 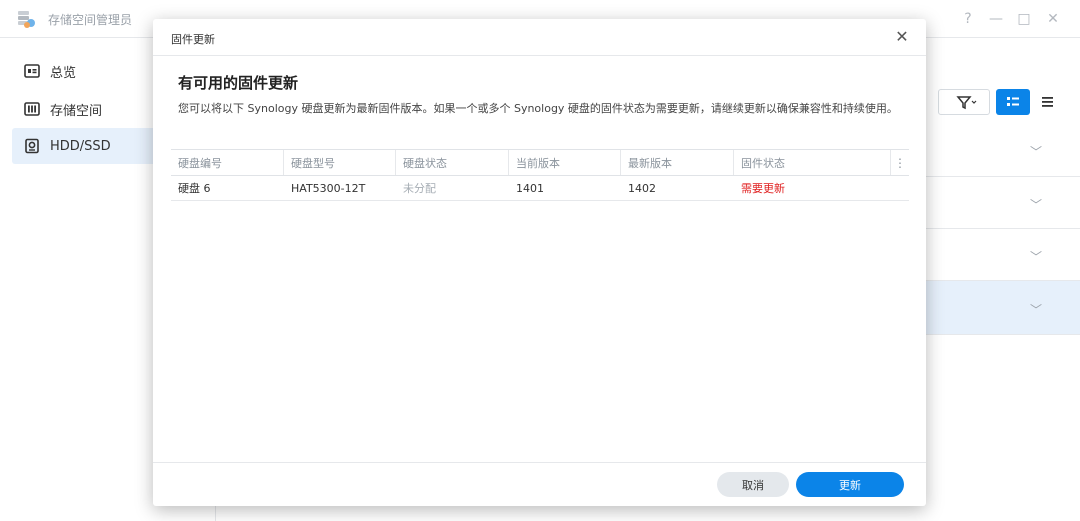 What do you see at coordinates (32, 71) in the screenshot?
I see `overview-icon` at bounding box center [32, 71].